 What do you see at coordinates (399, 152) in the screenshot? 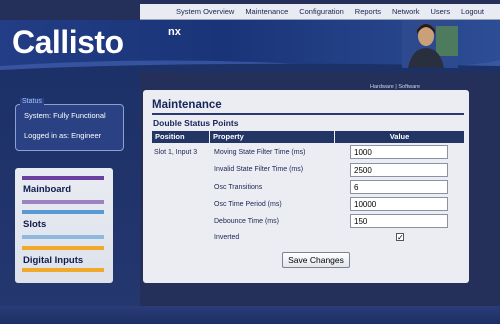
I see `moving-state-filter-input` at bounding box center [399, 152].